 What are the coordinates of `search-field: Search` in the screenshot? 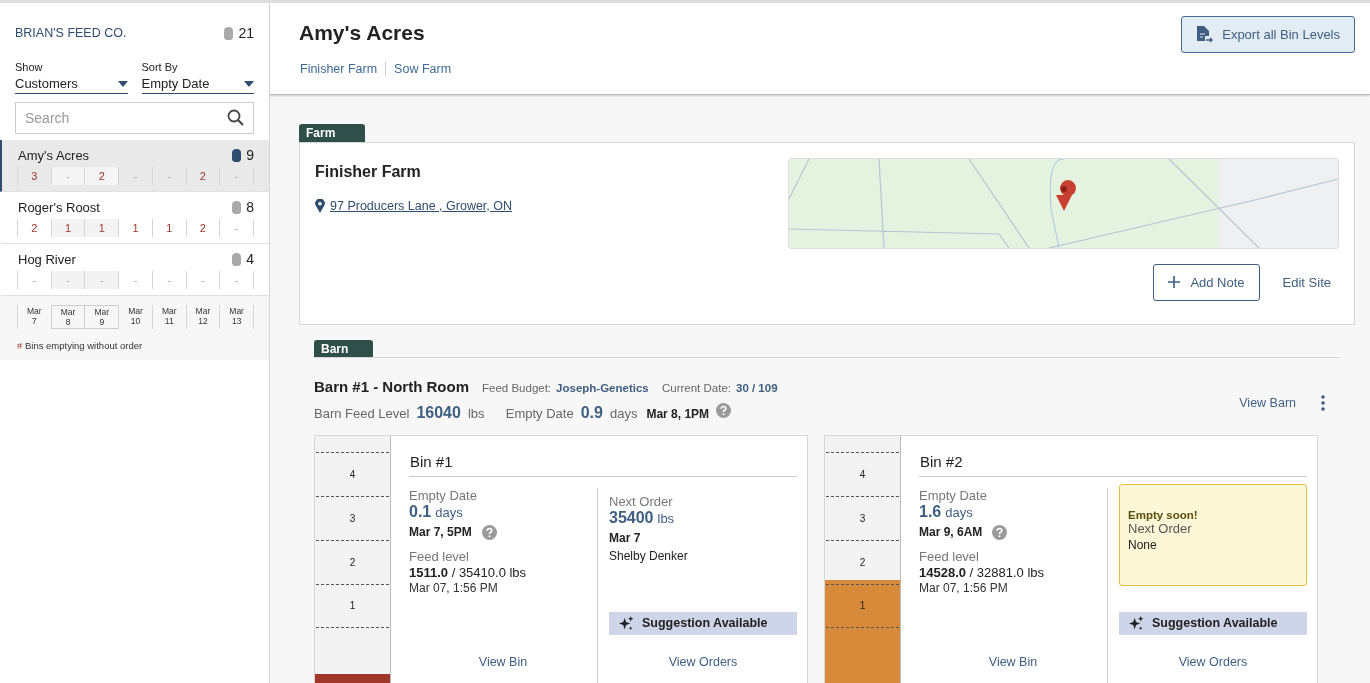 It's located at (134, 118).